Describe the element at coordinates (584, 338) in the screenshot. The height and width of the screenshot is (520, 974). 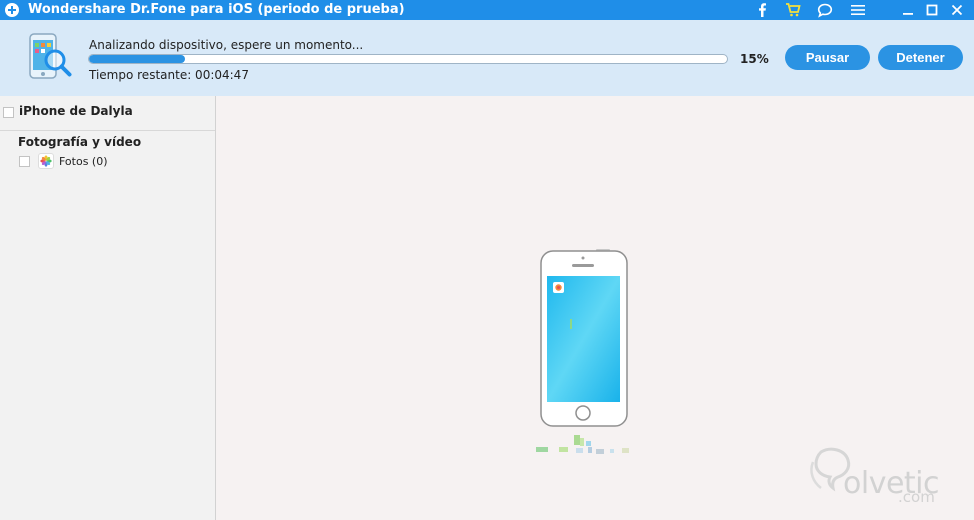
I see `iphone-illustration` at that location.